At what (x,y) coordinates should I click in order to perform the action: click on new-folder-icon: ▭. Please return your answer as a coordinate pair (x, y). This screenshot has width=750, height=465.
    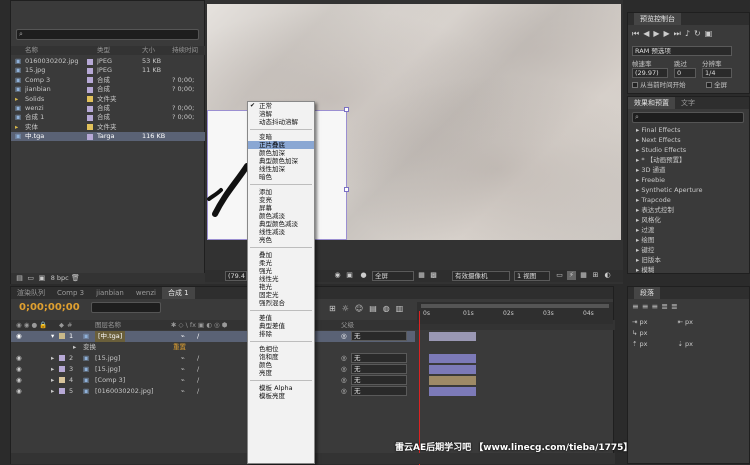
    Looking at the image, I should click on (30, 278).